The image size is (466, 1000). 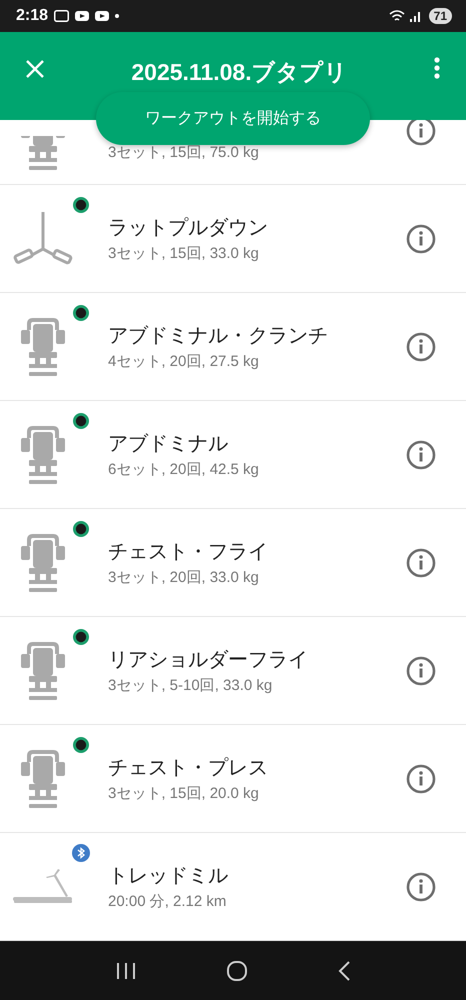 What do you see at coordinates (437, 68) in the screenshot?
I see `more-icon` at bounding box center [437, 68].